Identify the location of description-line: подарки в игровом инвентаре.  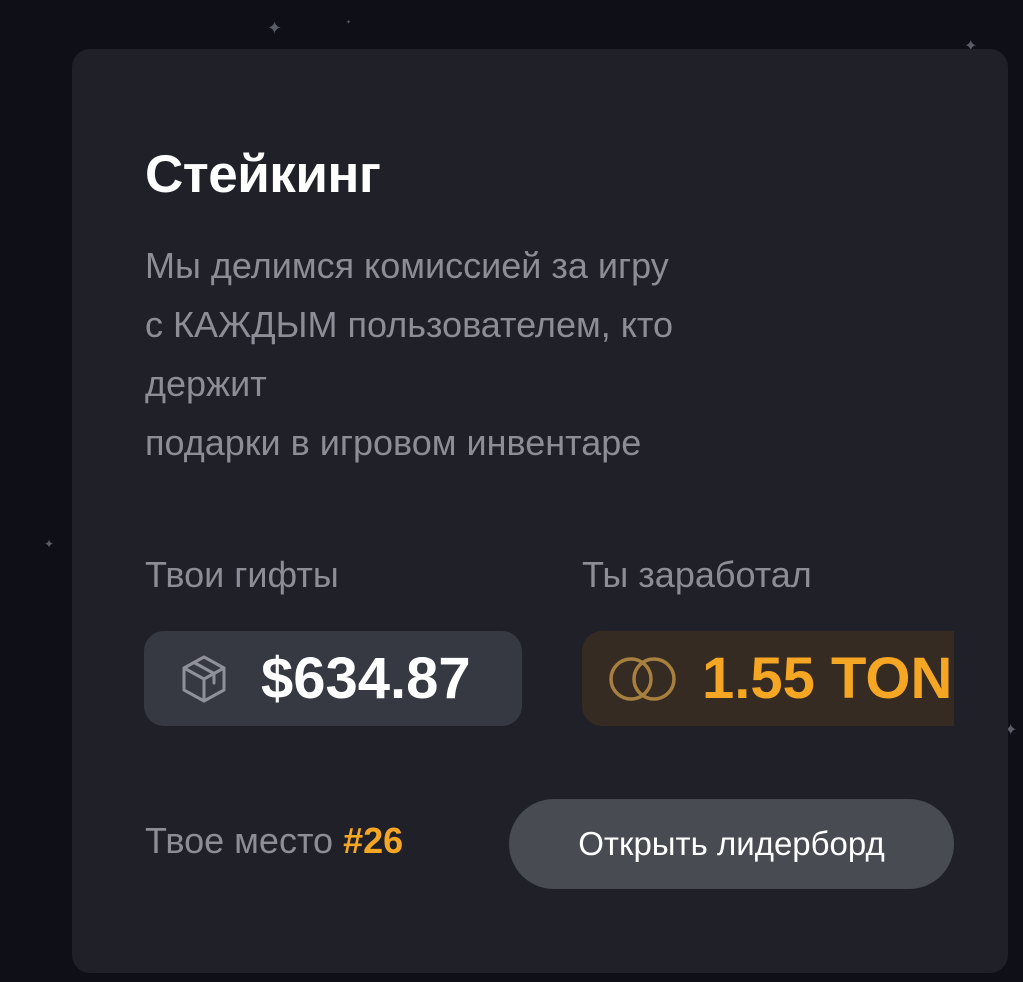
(393, 442).